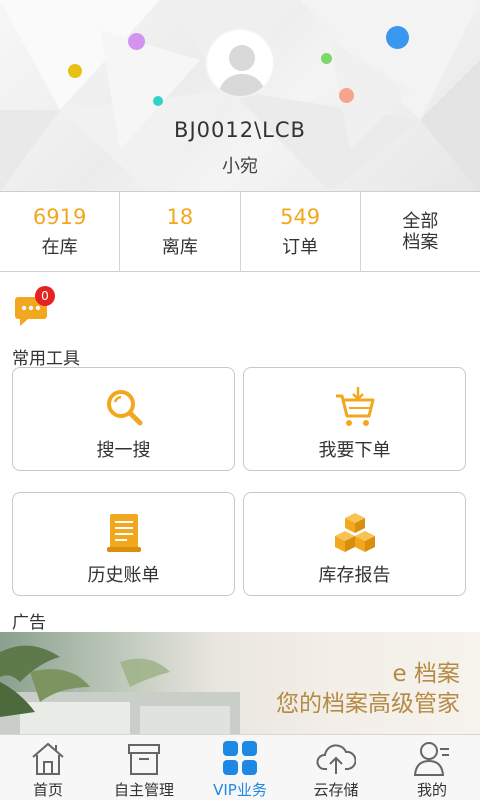  I want to click on user-name: 小宛, so click(240, 166).